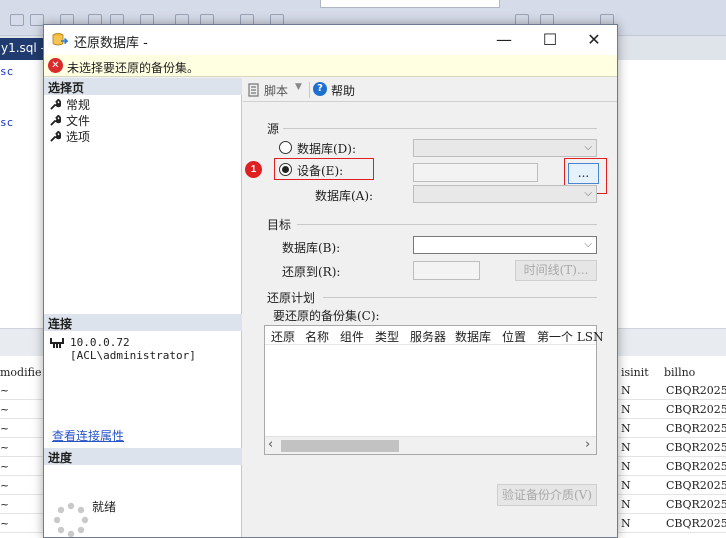 The width and height of the screenshot is (726, 538). Describe the element at coordinates (473, 336) in the screenshot. I see `column-header-database: 数据库` at that location.